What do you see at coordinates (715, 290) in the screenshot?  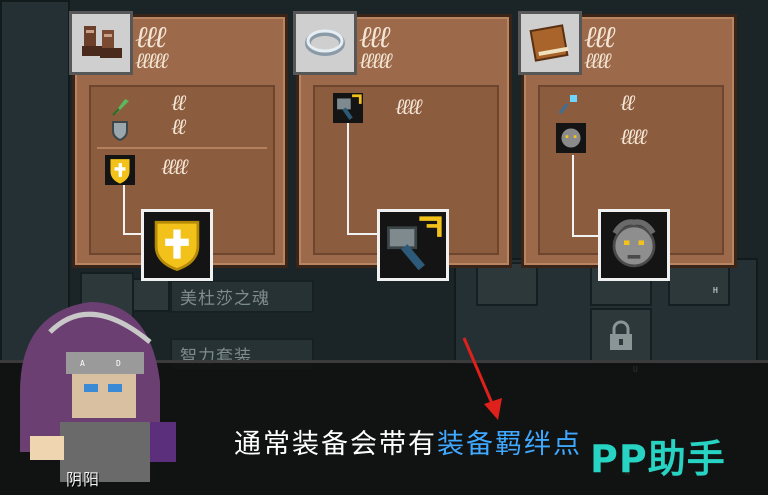 I see `hint-key: H` at bounding box center [715, 290].